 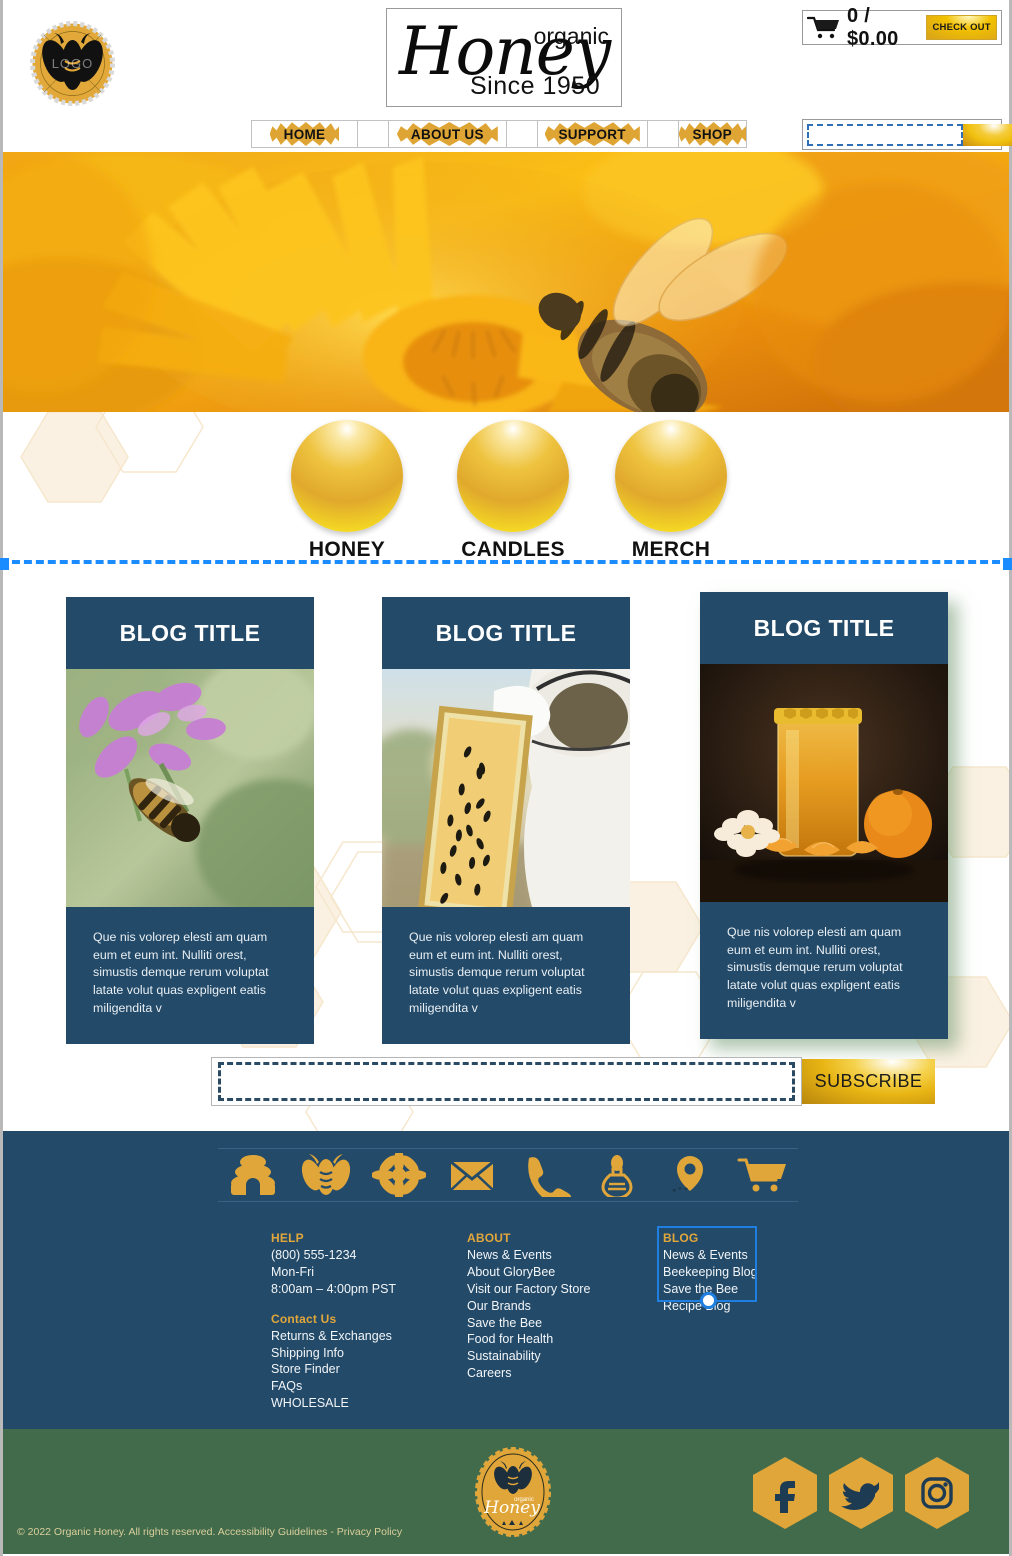 I want to click on footer-badge-icon: organic Honey, so click(x=513, y=1492).